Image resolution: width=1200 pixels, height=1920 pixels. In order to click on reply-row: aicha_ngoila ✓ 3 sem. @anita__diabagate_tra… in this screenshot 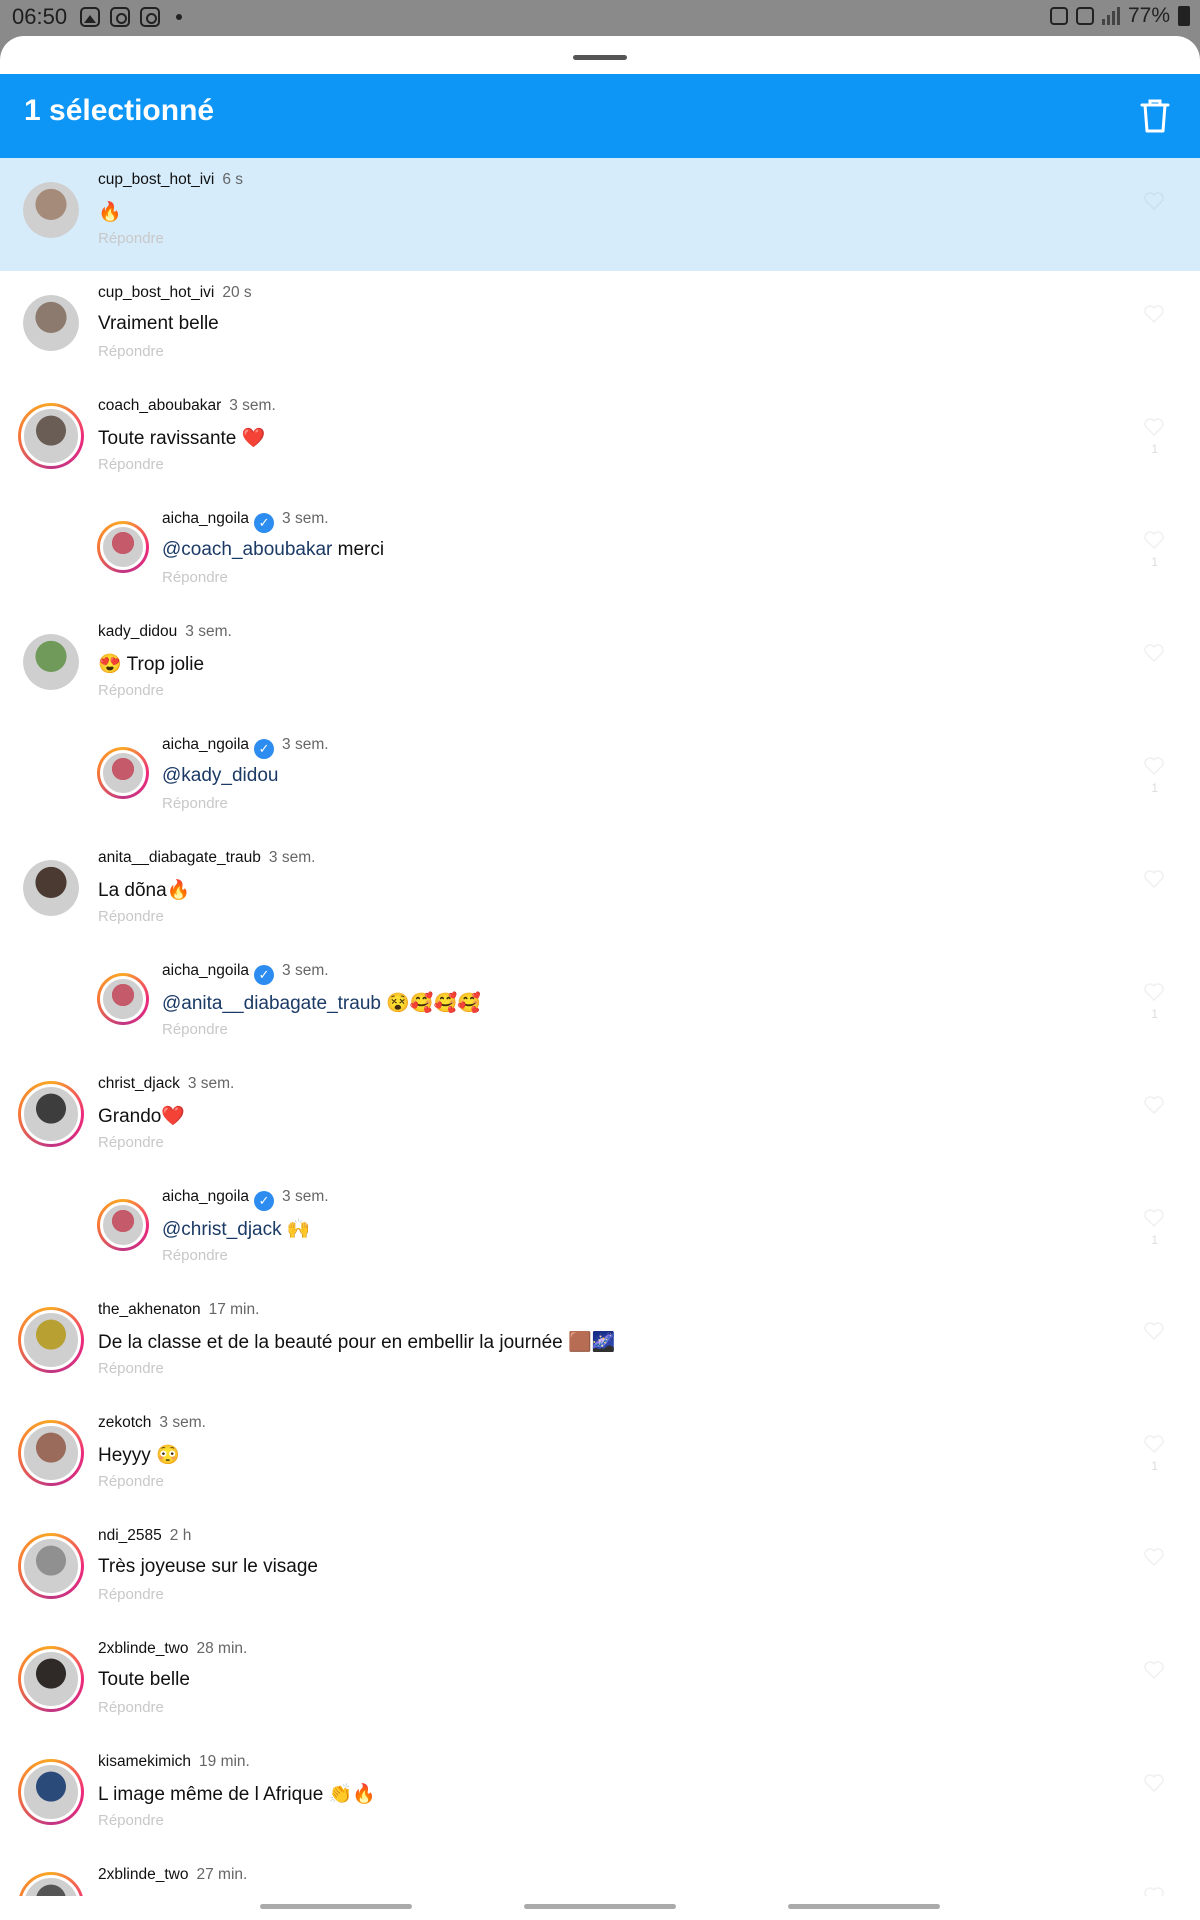, I will do `click(600, 1005)`.